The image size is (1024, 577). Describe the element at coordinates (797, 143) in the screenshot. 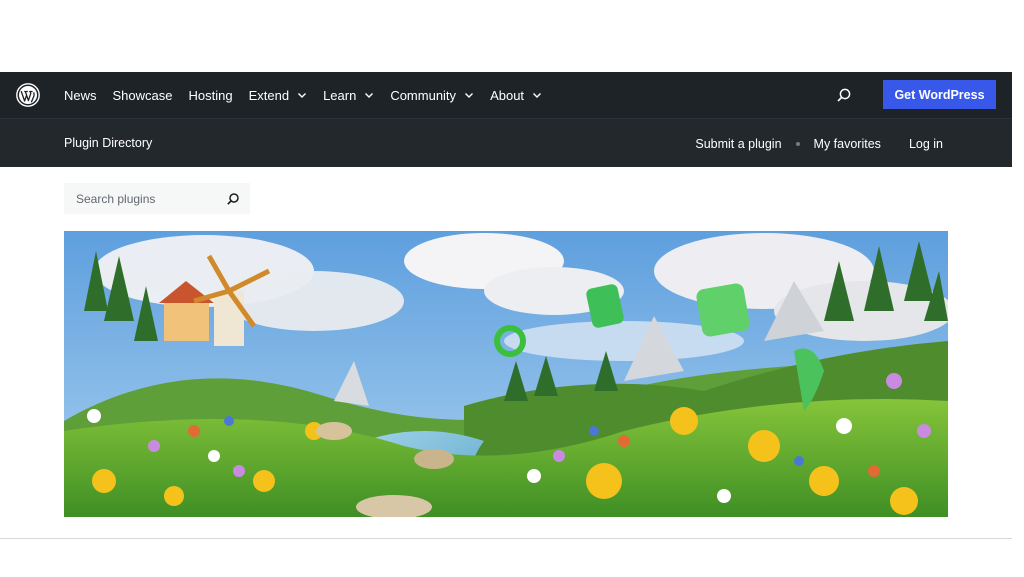

I see `separator-dot` at that location.